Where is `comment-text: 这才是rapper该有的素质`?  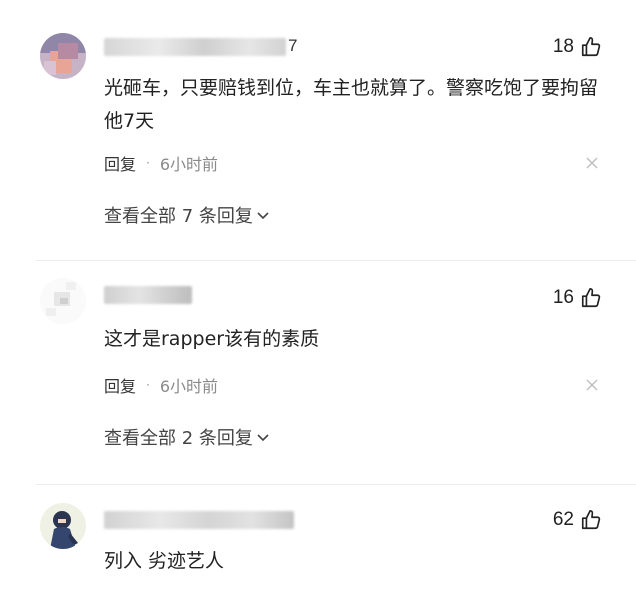 comment-text: 这才是rapper该有的素质 is located at coordinates (212, 339).